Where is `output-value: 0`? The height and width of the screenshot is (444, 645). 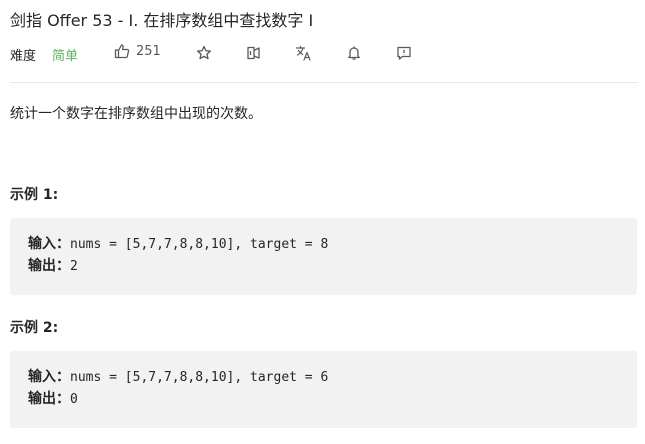
output-value: 0 is located at coordinates (74, 399).